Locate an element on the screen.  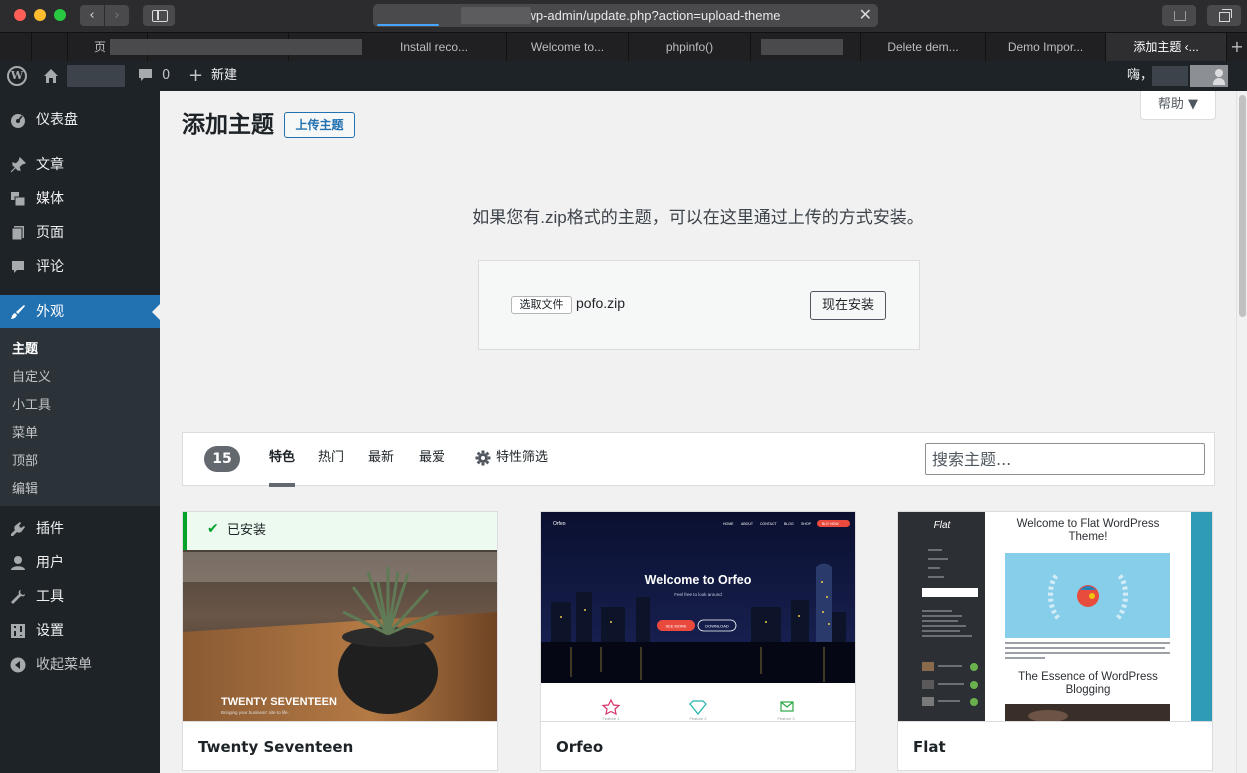
menu-item-collapse: 收起菜单 is located at coordinates (80, 665).